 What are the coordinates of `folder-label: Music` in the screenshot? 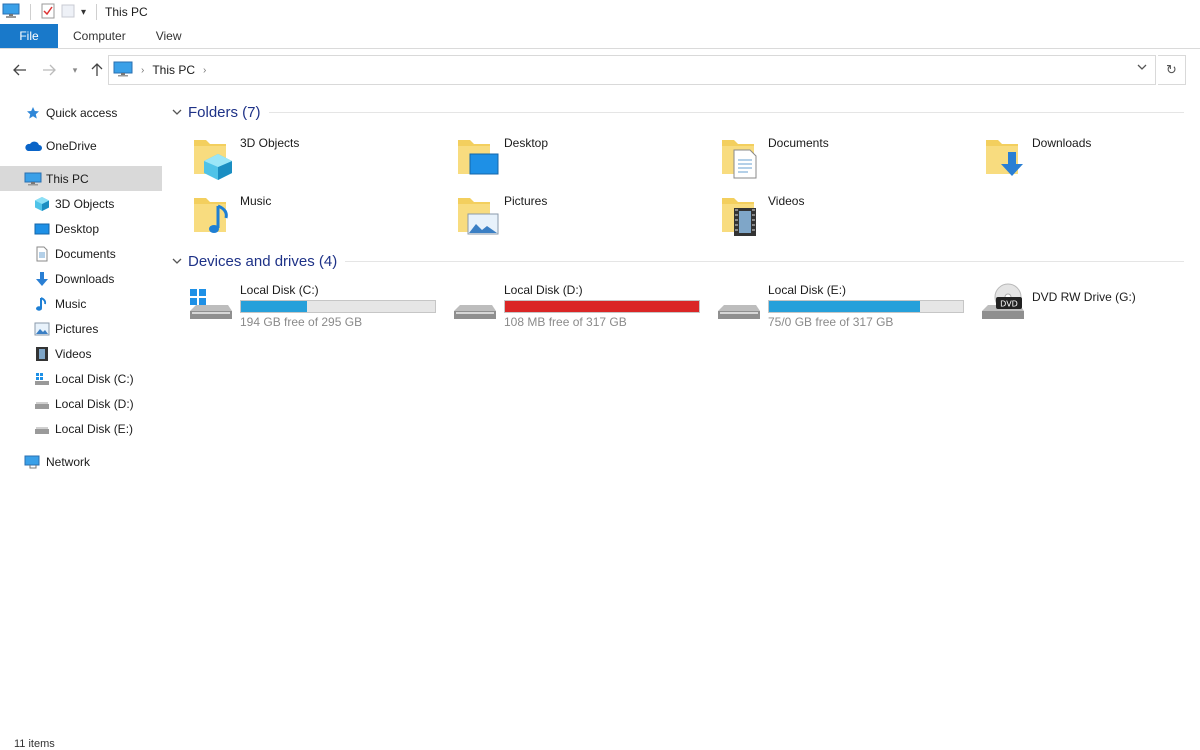 It's located at (256, 201).